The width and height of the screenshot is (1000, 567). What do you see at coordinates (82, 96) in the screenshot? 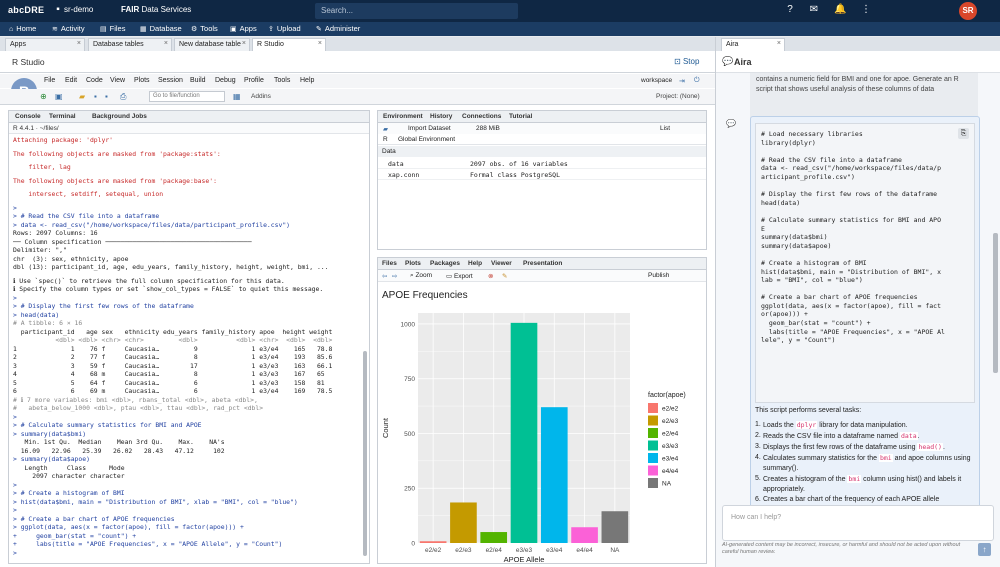
I see `open-folder-icon: ▰` at bounding box center [82, 96].